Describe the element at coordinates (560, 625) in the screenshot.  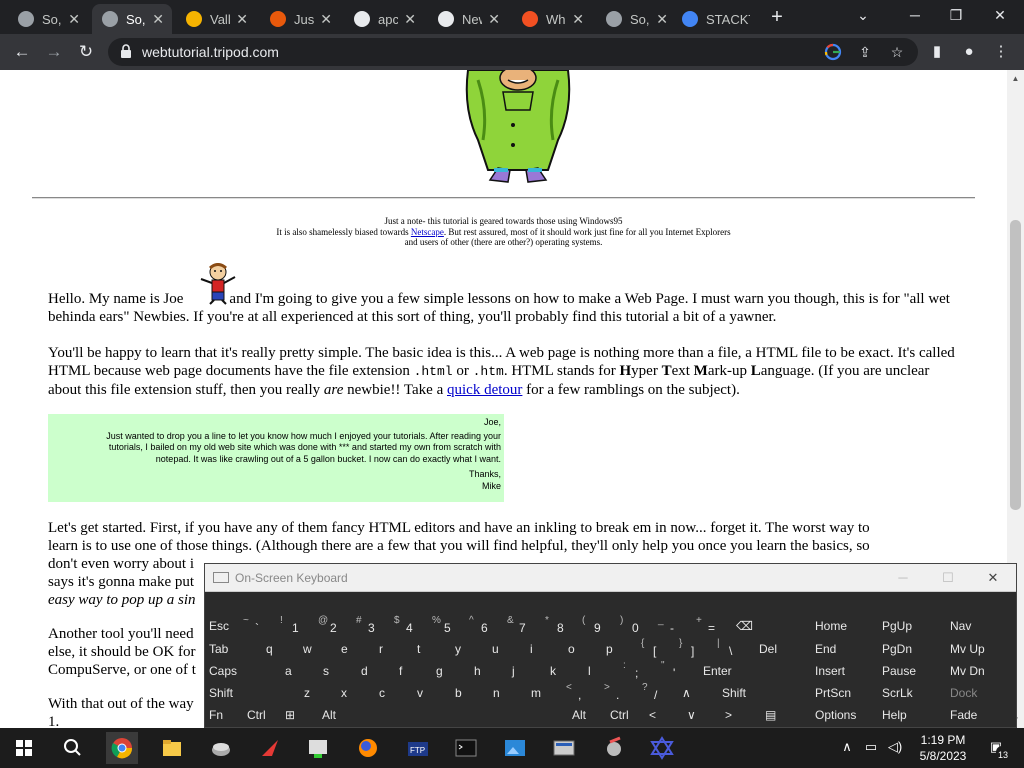
I see `osk-key: * 8` at that location.